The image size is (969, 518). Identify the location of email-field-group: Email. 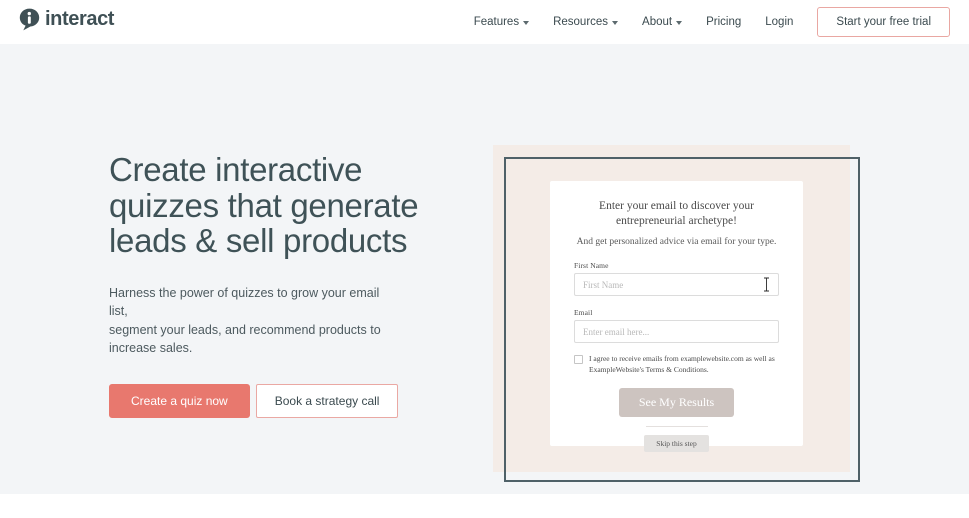
(676, 325).